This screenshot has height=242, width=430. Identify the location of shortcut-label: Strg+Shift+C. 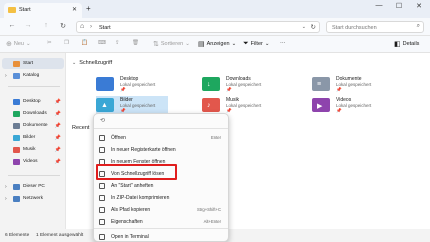
(209, 209).